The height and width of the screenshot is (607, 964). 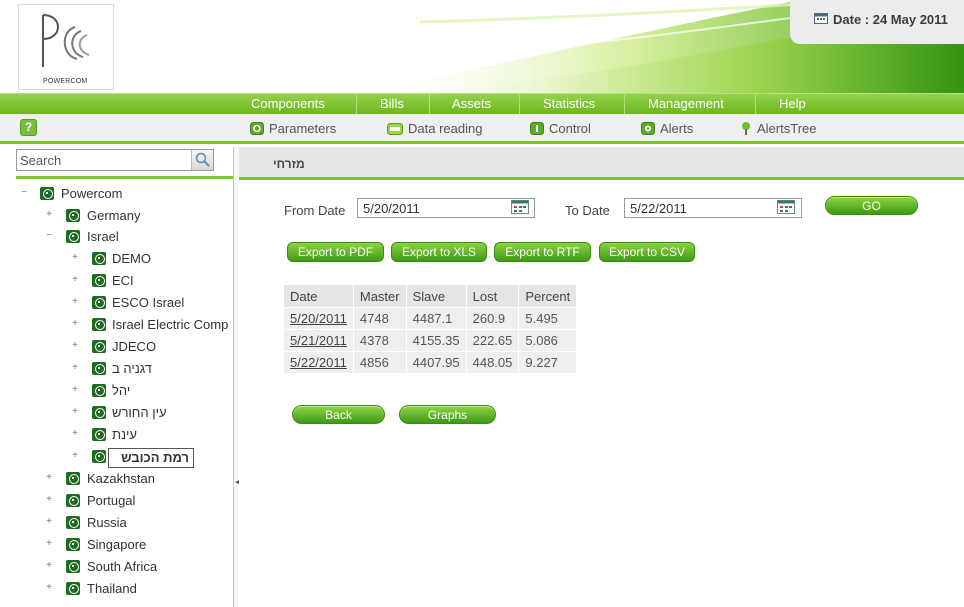 I want to click on search-input, so click(x=104, y=160).